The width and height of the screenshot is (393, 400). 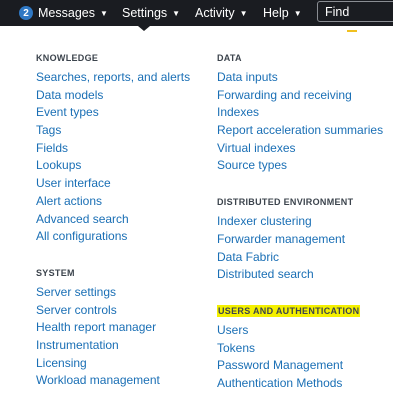 I want to click on menu-link-all-configurations: All configurations, so click(x=113, y=237).